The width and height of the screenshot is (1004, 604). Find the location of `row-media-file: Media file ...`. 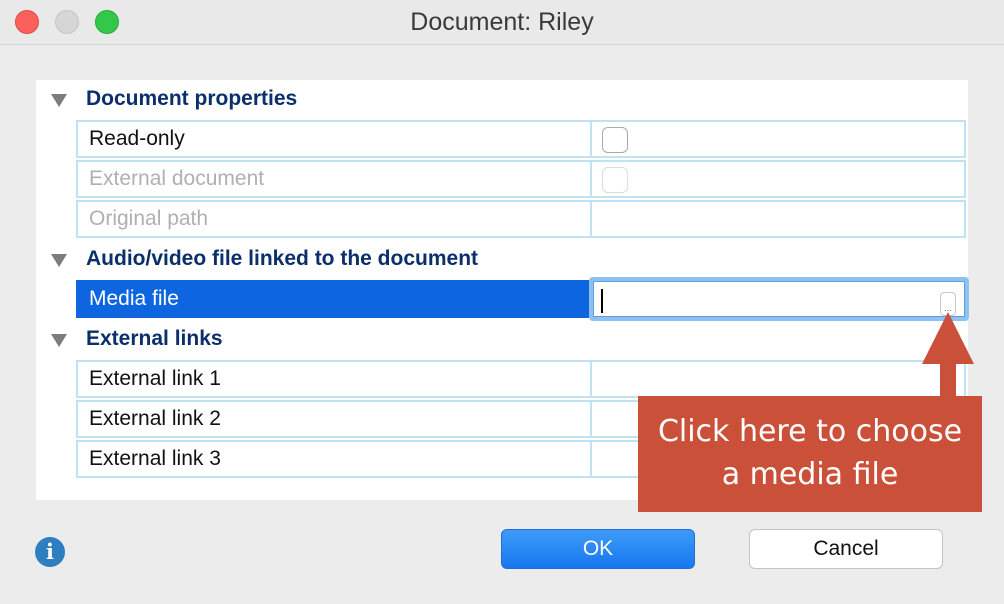

row-media-file: Media file ... is located at coordinates (522, 299).